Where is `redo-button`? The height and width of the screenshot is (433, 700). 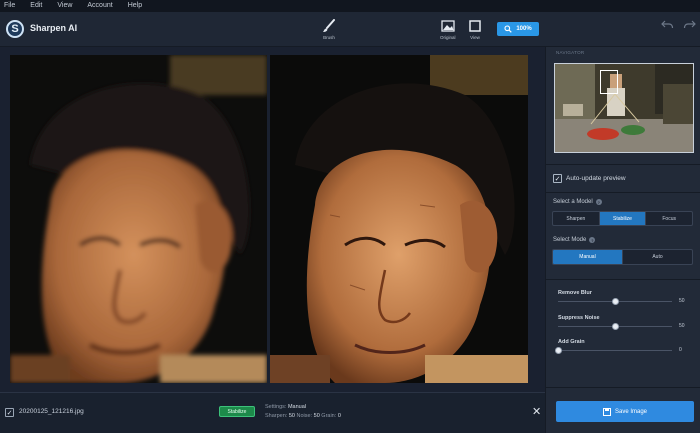
redo-button is located at coordinates (689, 24).